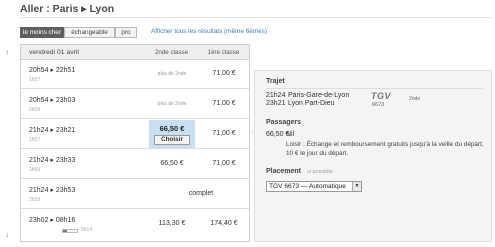  I want to click on earlier-trains-arrow-icon: ↑, so click(7, 52).